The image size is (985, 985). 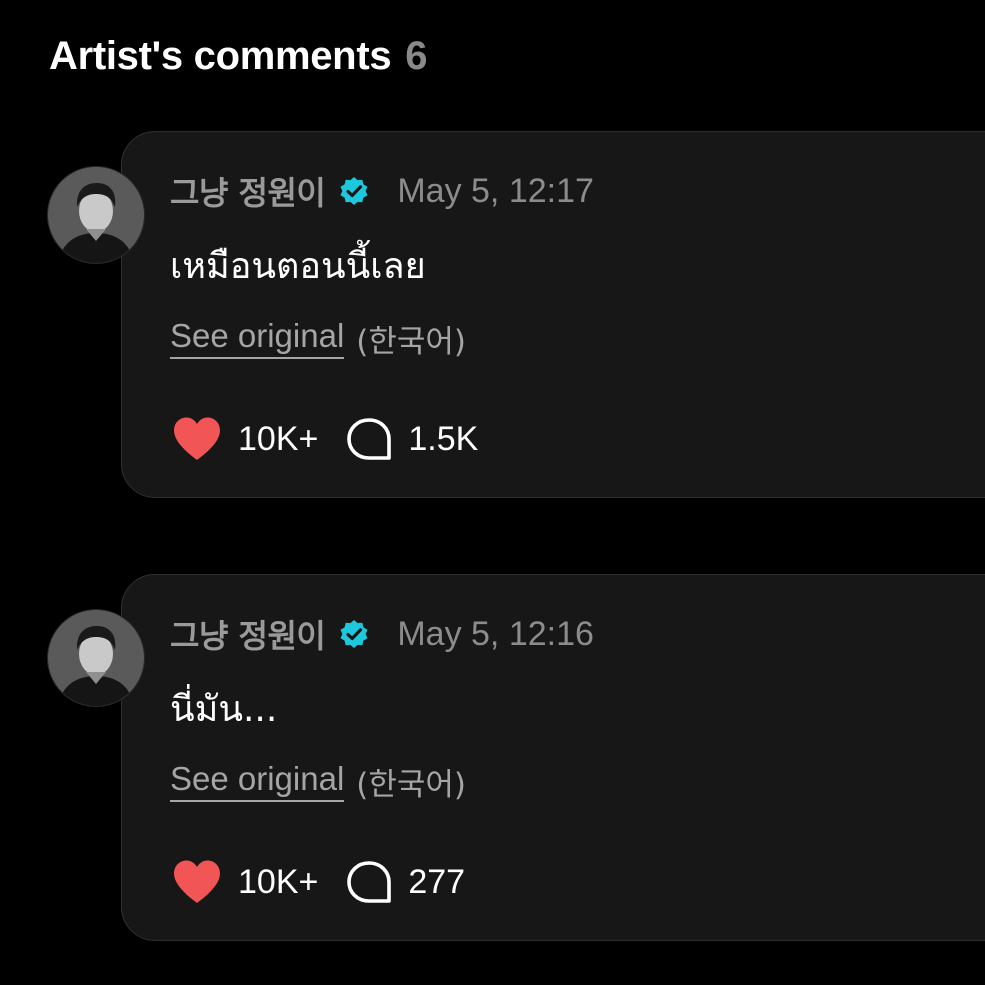 I want to click on comment-text: เหมือนตอนนี้เลย, so click(x=298, y=266).